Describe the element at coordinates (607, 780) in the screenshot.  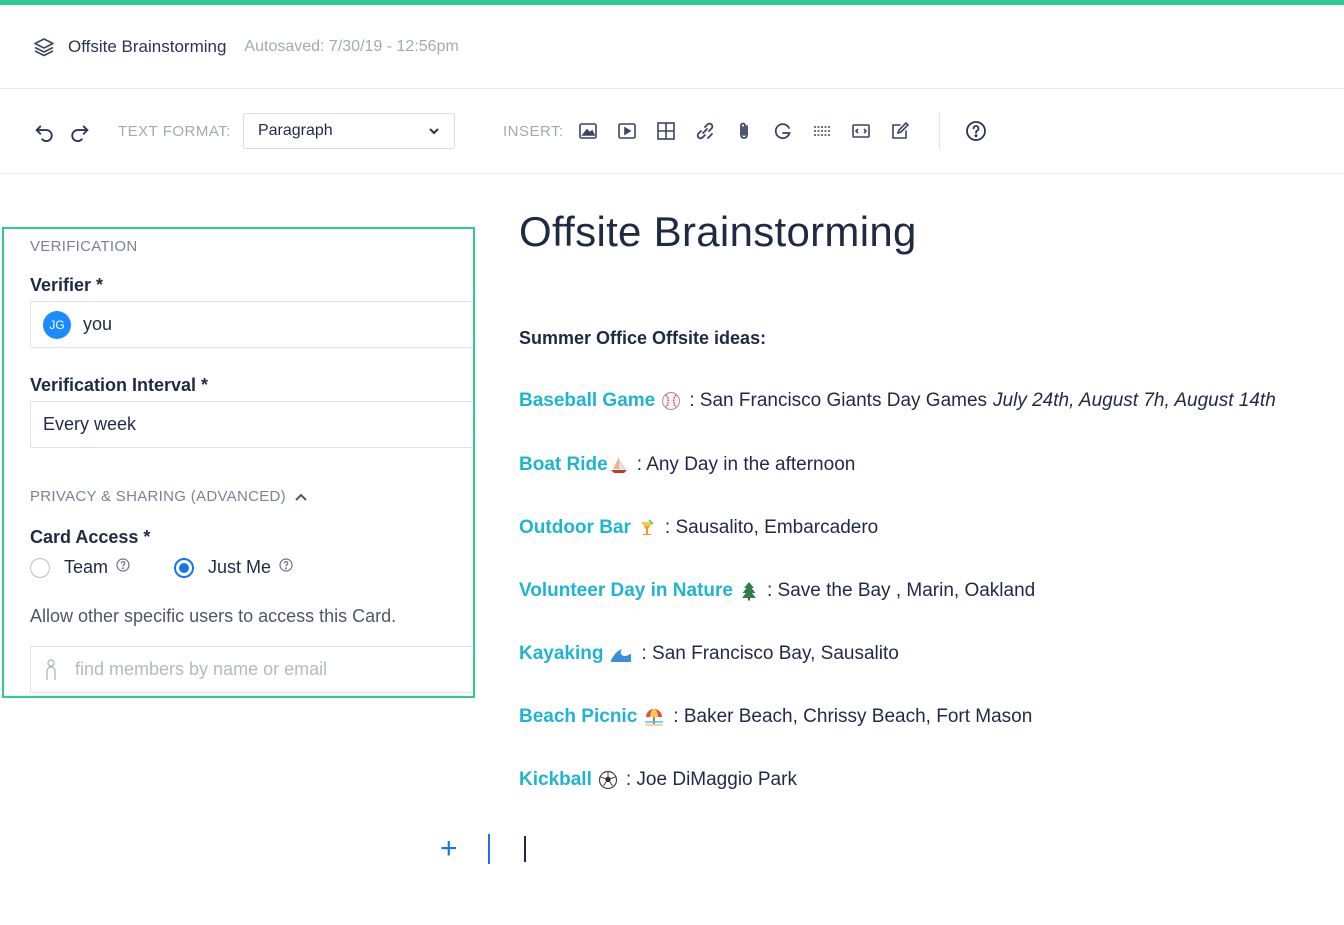
I see `soccer-ball-icon` at that location.